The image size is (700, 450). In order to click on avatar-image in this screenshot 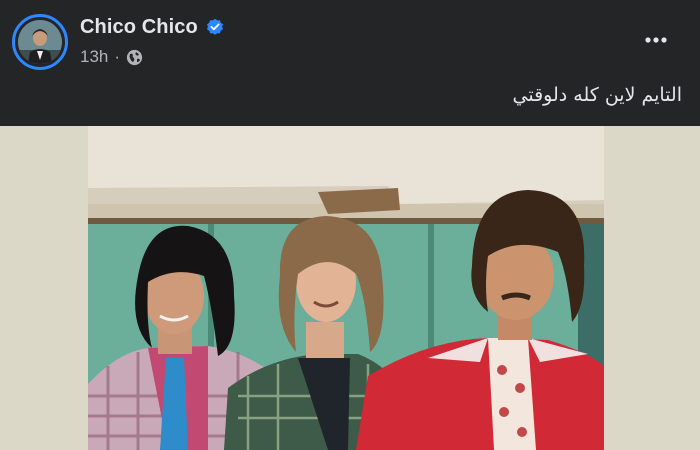, I will do `click(40, 42)`.